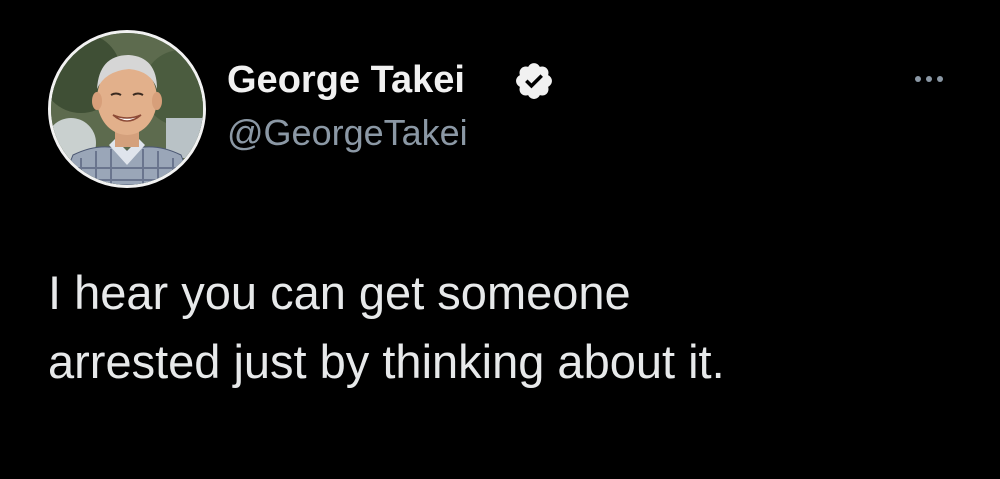  I want to click on verified-badge-icon, so click(534, 81).